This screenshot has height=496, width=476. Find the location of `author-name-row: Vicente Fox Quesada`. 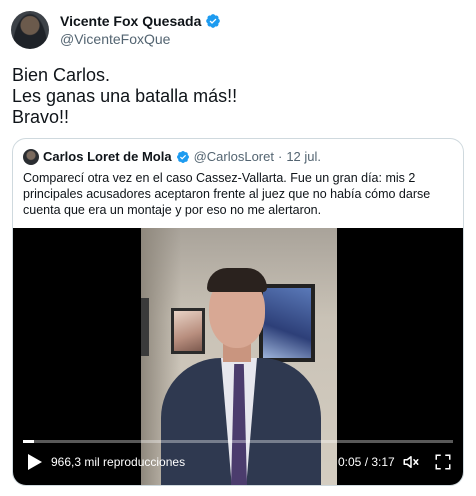

author-name-row: Vicente Fox Quesada is located at coordinates (140, 21).